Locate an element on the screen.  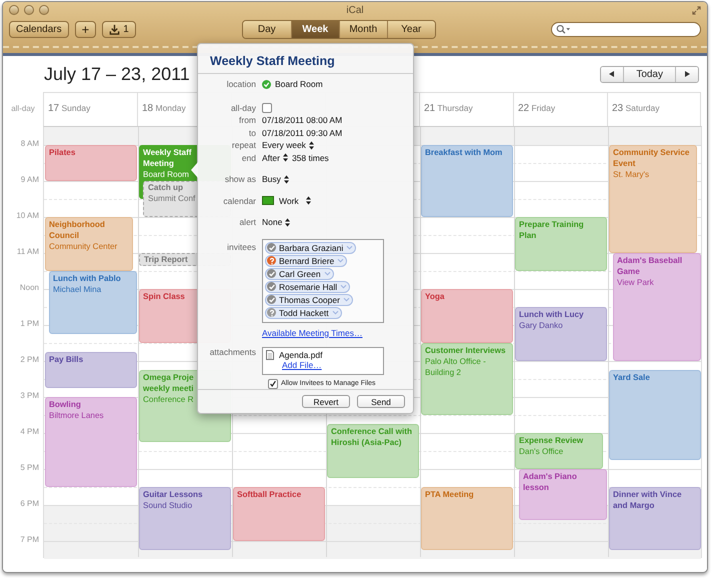
minimize-button is located at coordinates (29, 10).